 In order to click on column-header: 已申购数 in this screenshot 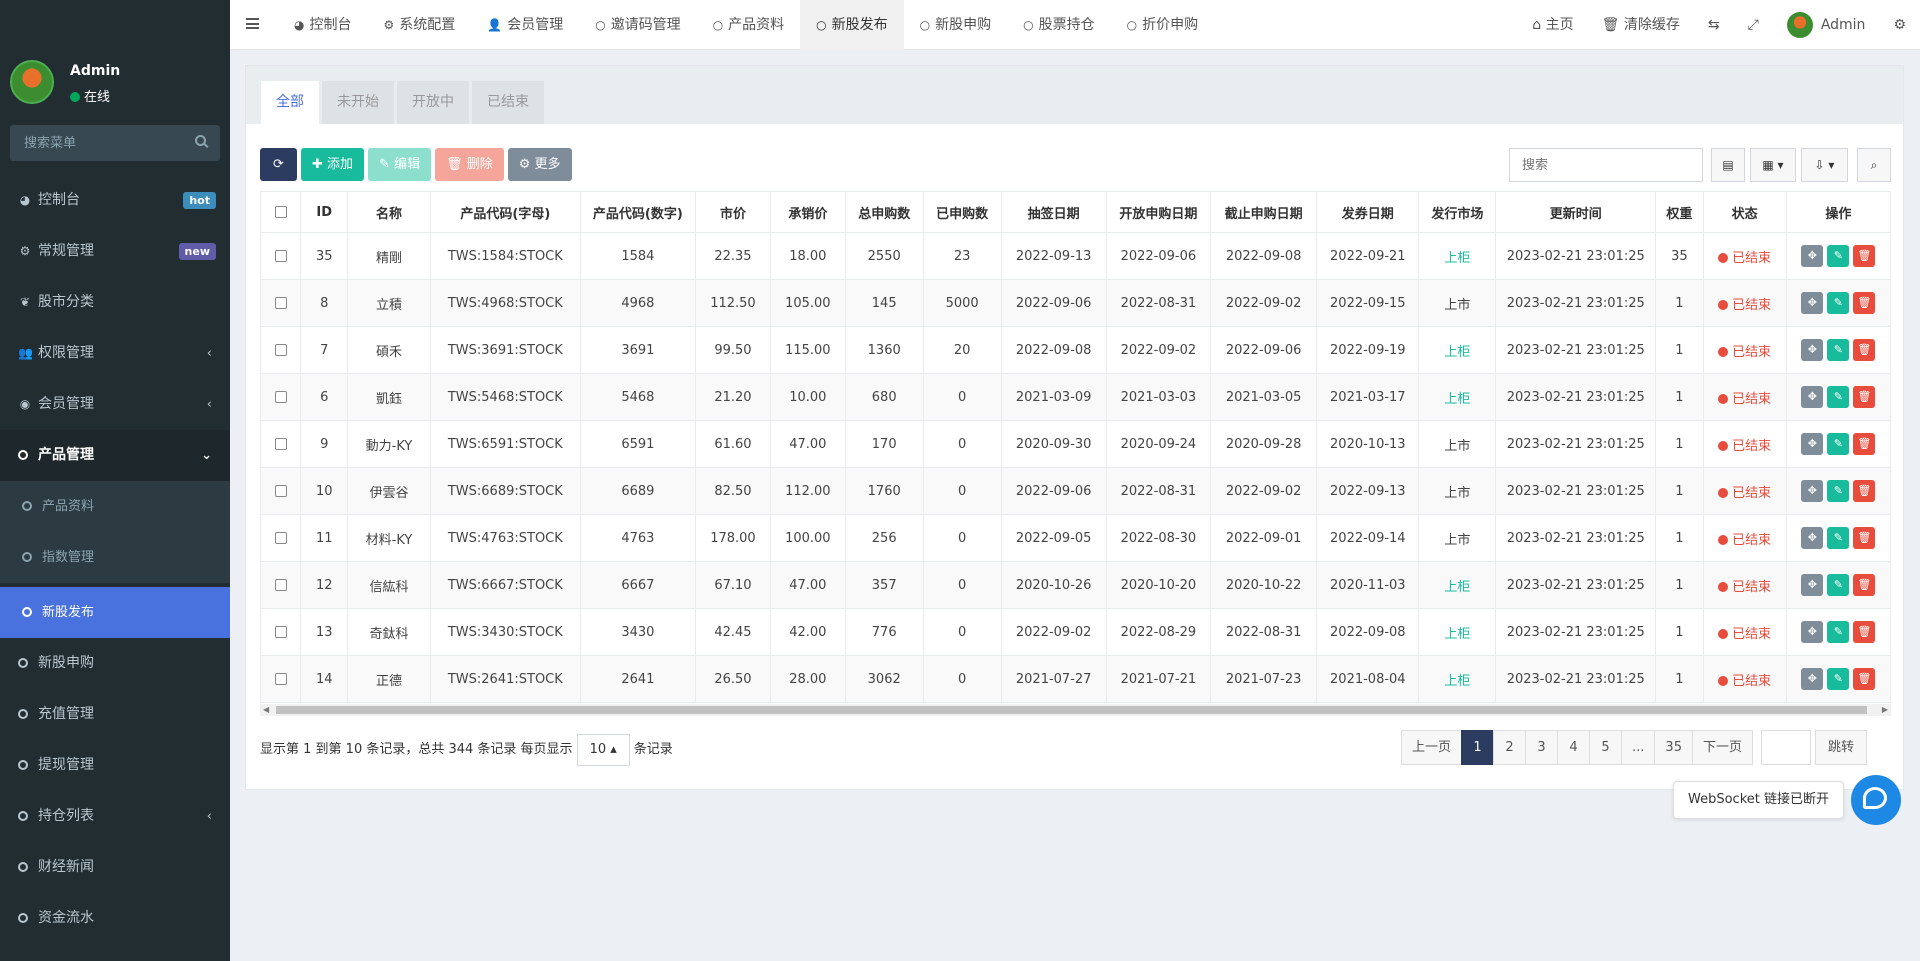, I will do `click(962, 212)`.